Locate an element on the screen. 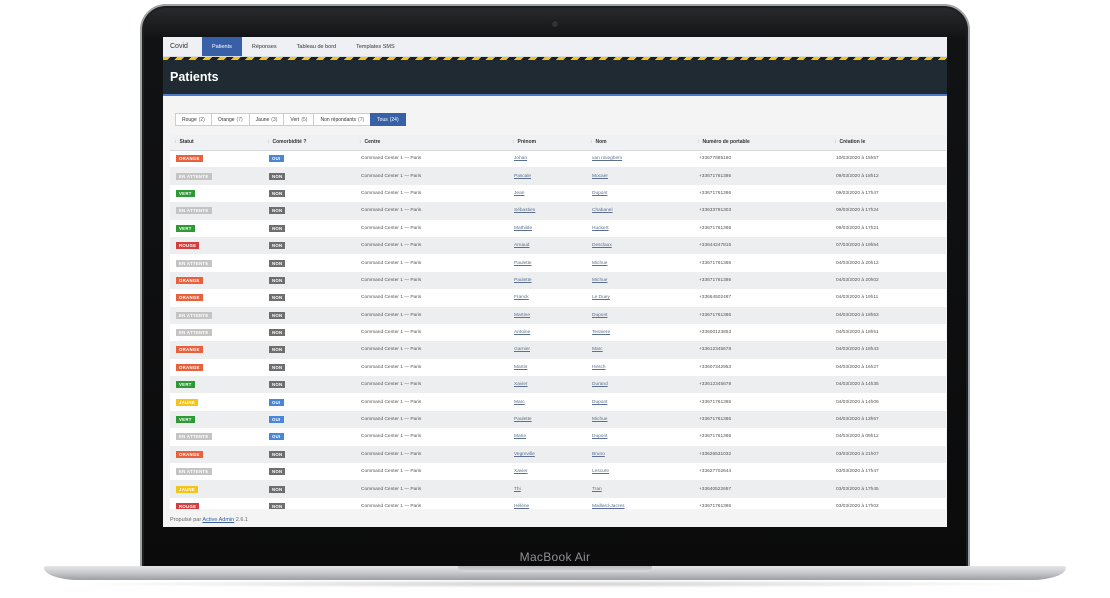 The height and width of the screenshot is (598, 1110). lastname-cell: Hirsch is located at coordinates (639, 367).